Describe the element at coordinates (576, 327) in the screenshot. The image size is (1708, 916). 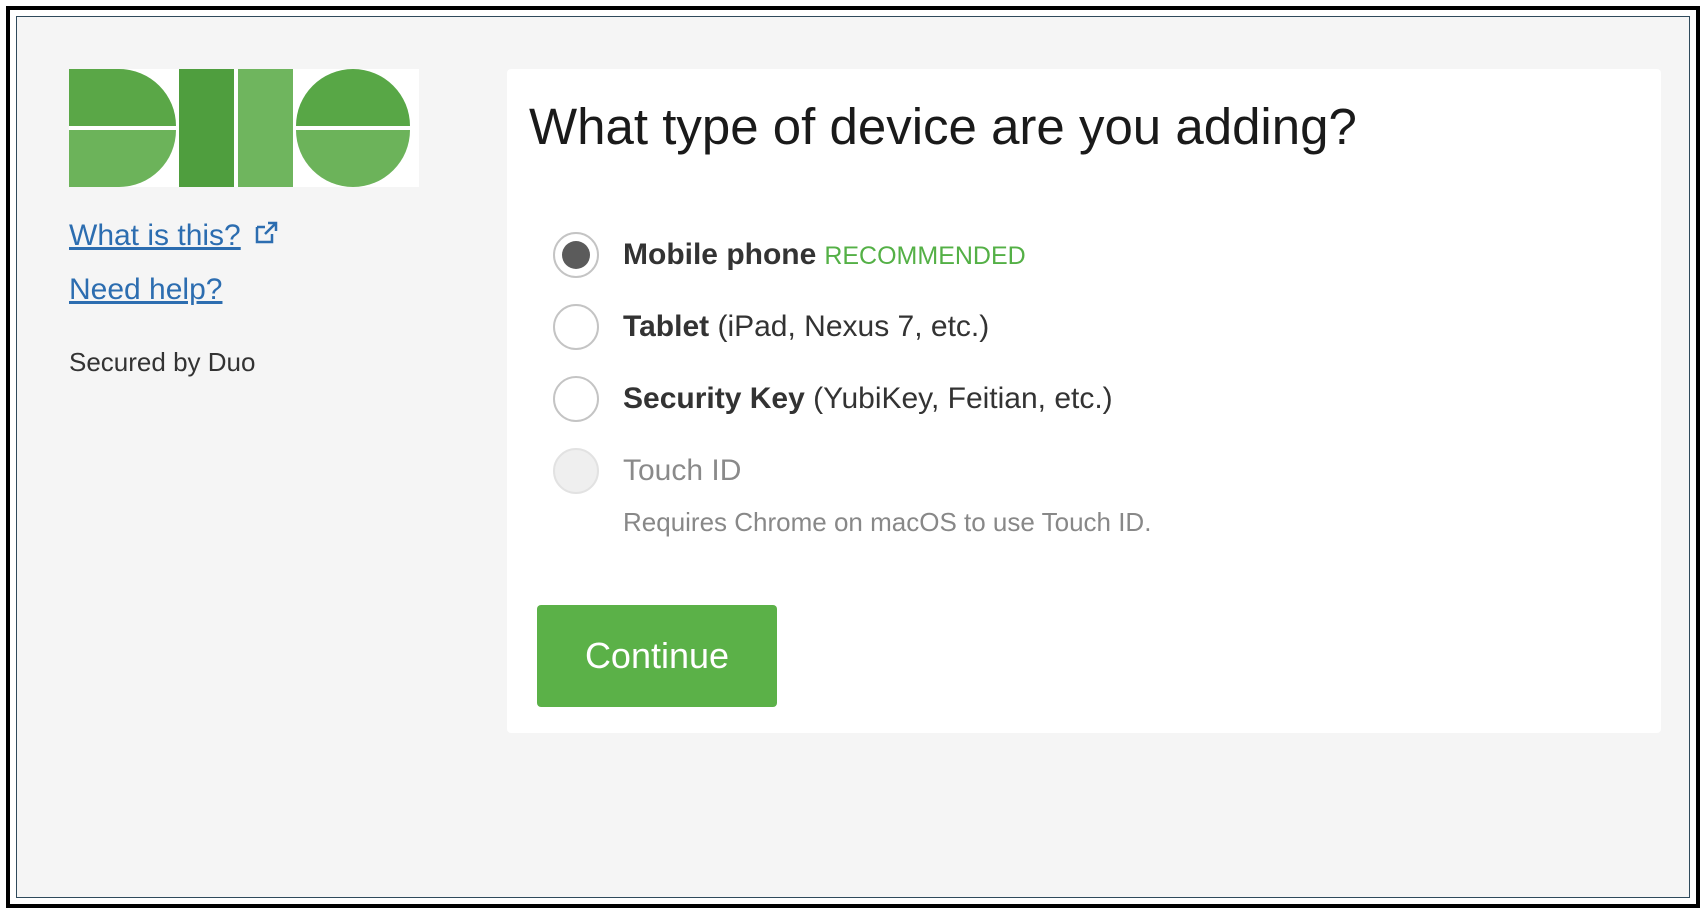
I see `radio-tablet` at that location.